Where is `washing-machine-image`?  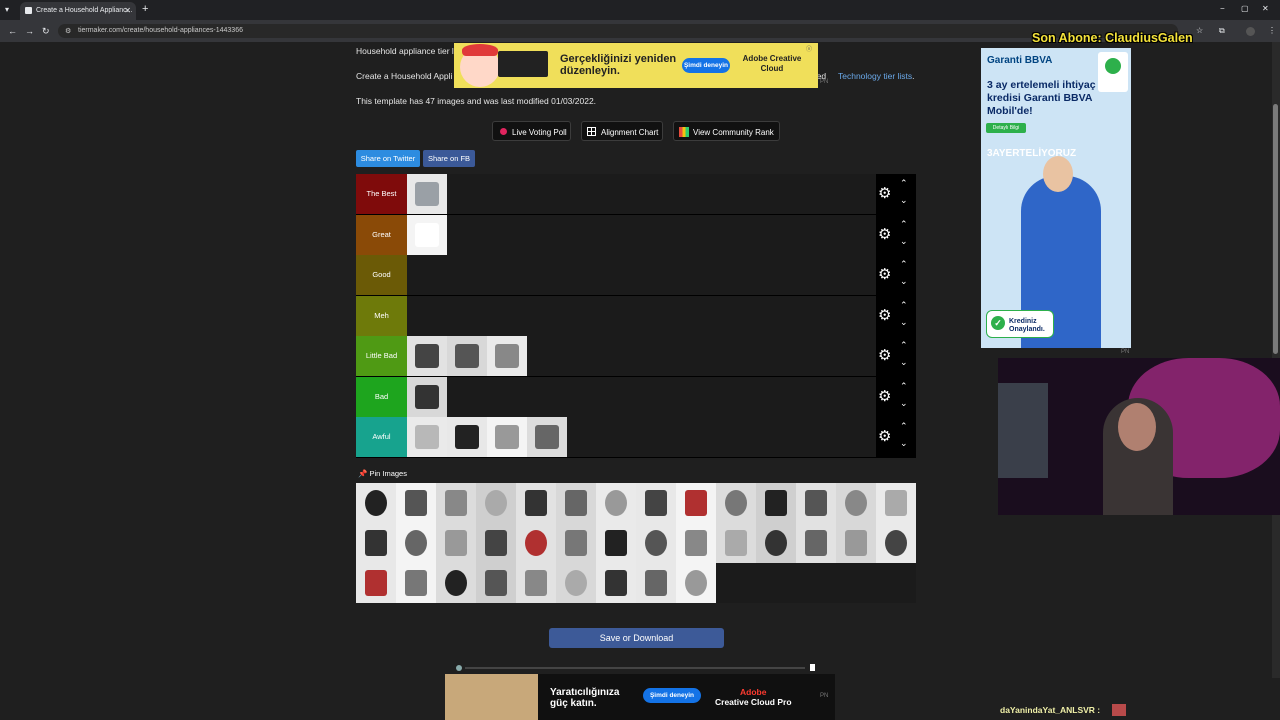
washing-machine-image is located at coordinates (507, 437).